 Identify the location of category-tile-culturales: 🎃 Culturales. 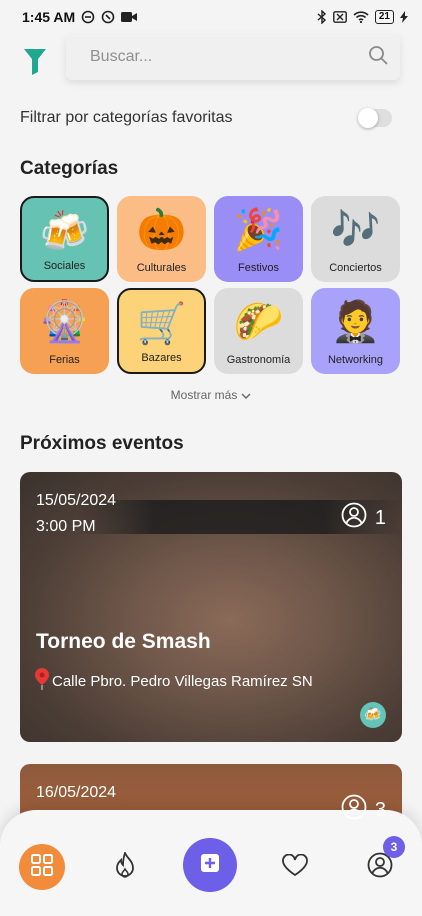
(161, 239).